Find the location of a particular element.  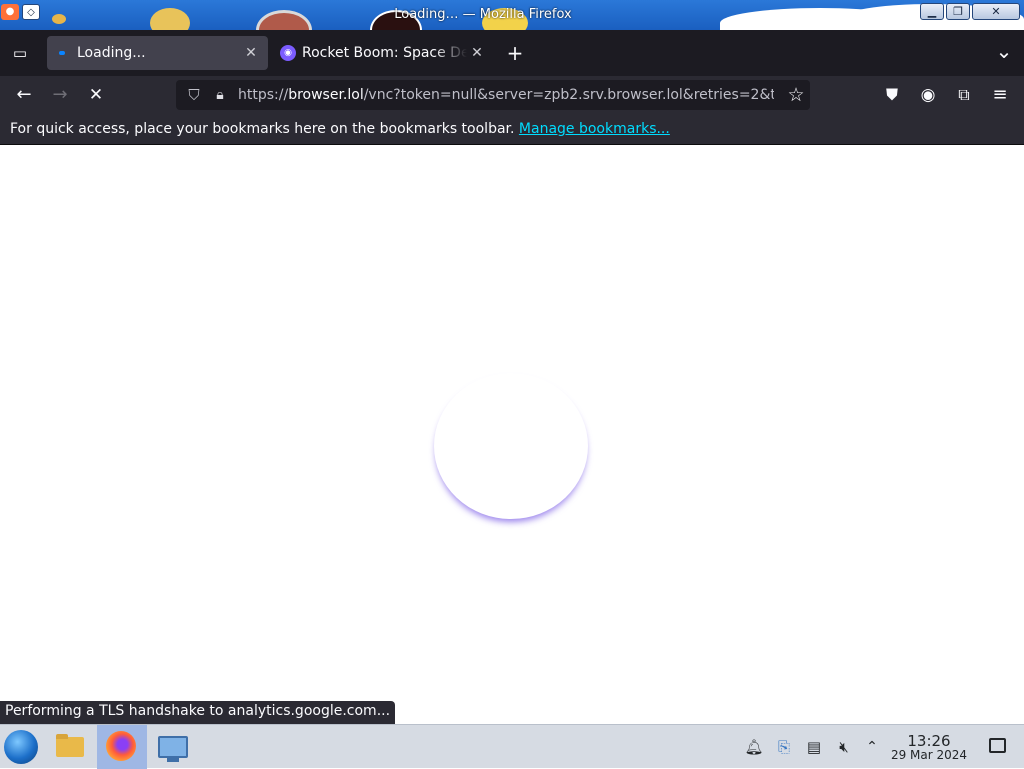

window-titlebar: ● ◇ Loading… — Mozilla Firefox ▁ ❐ ✕ is located at coordinates (512, 15).